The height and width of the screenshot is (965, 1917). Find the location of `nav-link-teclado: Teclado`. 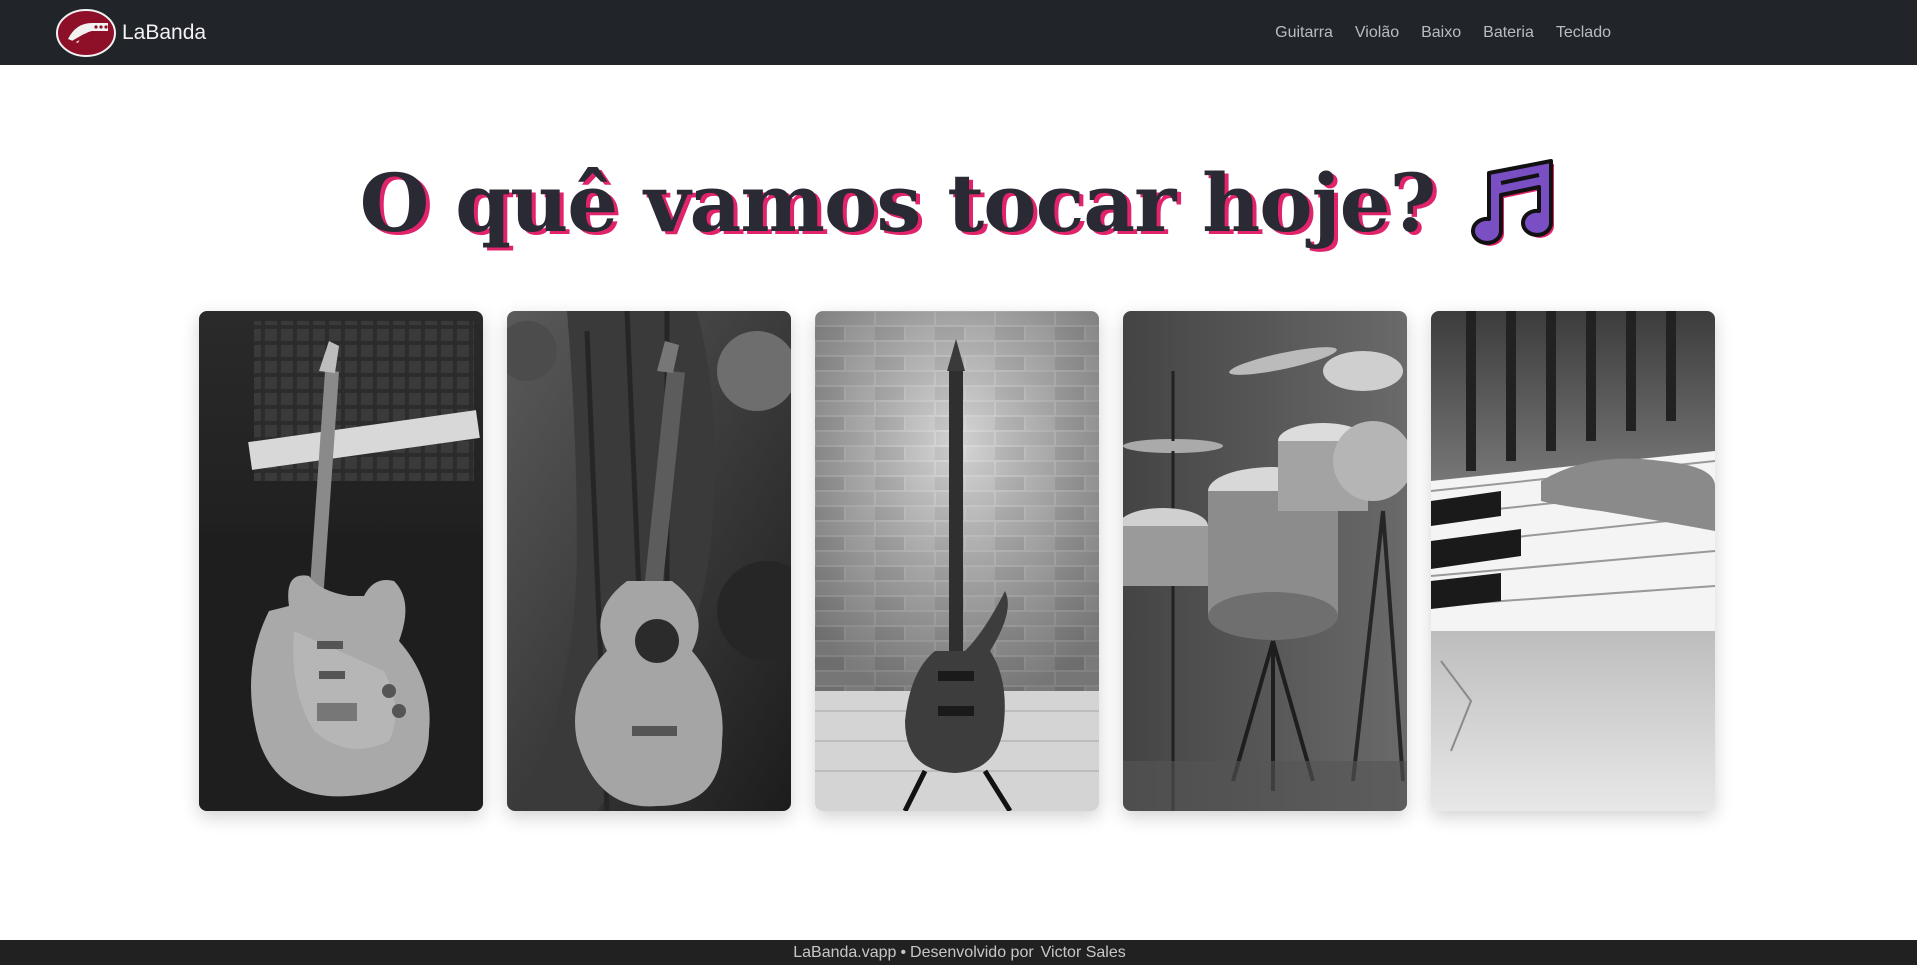

nav-link-teclado: Teclado is located at coordinates (1583, 33).